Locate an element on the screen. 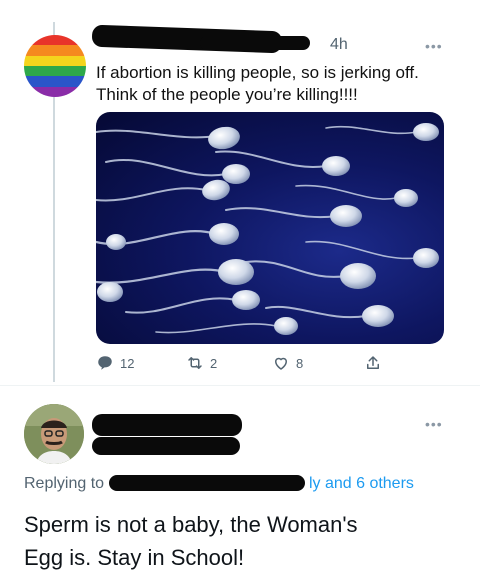 The height and width of the screenshot is (583, 480). avatar-portrait is located at coordinates (54, 434).